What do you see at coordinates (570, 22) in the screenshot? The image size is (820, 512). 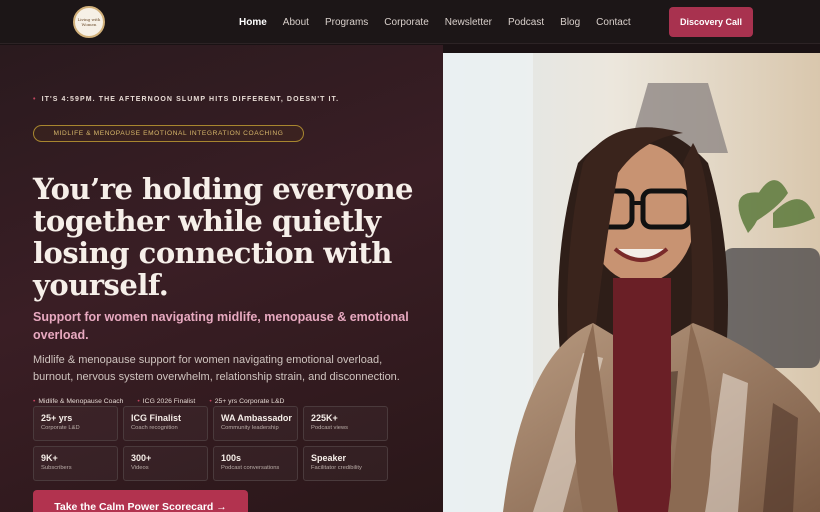 I see `nav-blog: Blog` at bounding box center [570, 22].